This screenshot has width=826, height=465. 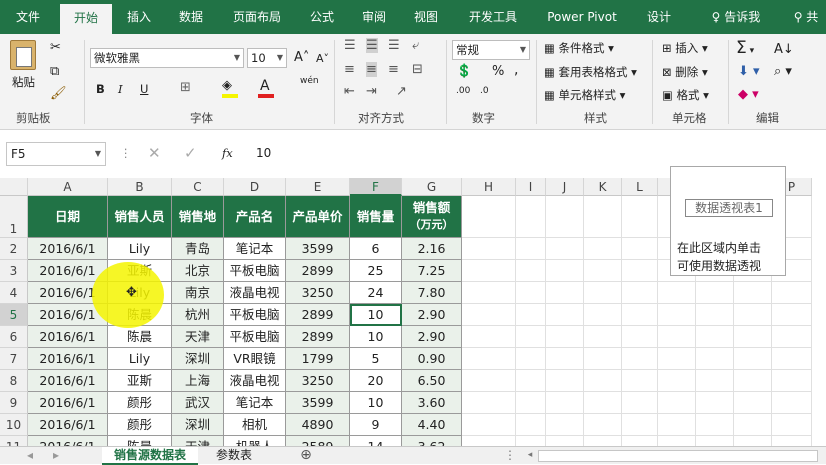 What do you see at coordinates (198, 425) in the screenshot?
I see `table-cell: 深圳` at bounding box center [198, 425].